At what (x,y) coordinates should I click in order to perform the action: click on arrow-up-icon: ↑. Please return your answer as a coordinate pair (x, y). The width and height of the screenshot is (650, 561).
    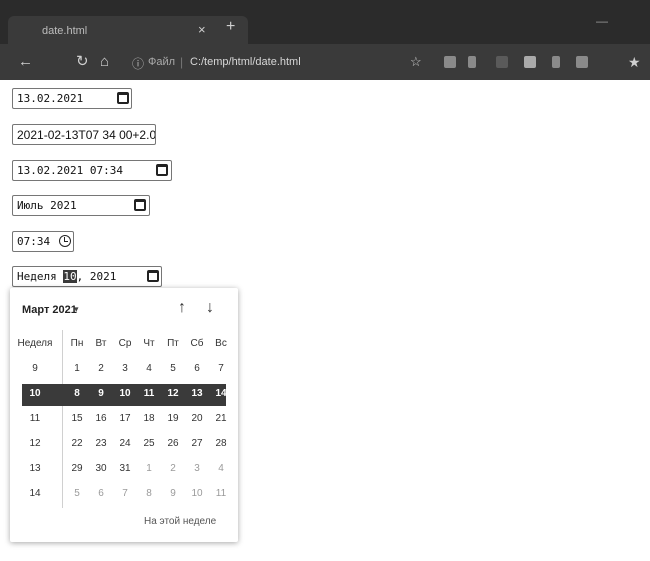
    Looking at the image, I should click on (182, 308).